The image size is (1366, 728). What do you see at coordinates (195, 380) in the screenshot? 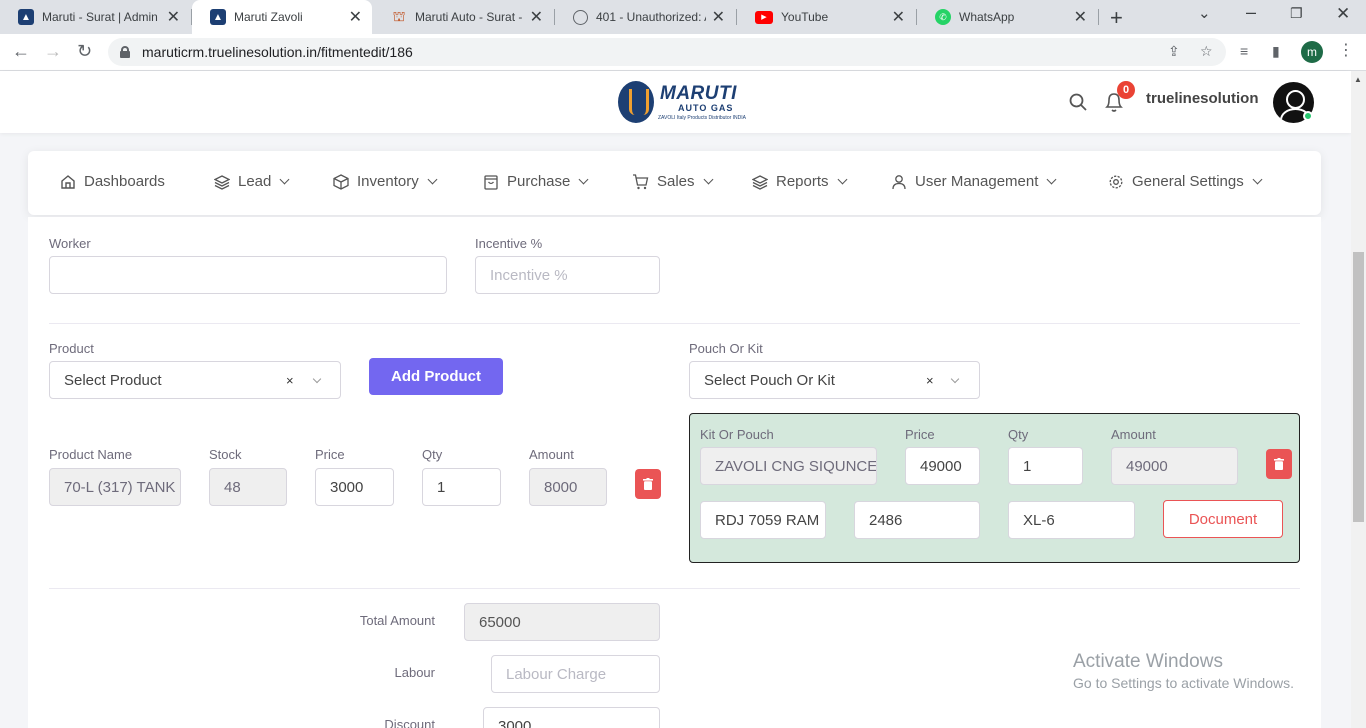
I see `product-select: Select Product ×` at bounding box center [195, 380].